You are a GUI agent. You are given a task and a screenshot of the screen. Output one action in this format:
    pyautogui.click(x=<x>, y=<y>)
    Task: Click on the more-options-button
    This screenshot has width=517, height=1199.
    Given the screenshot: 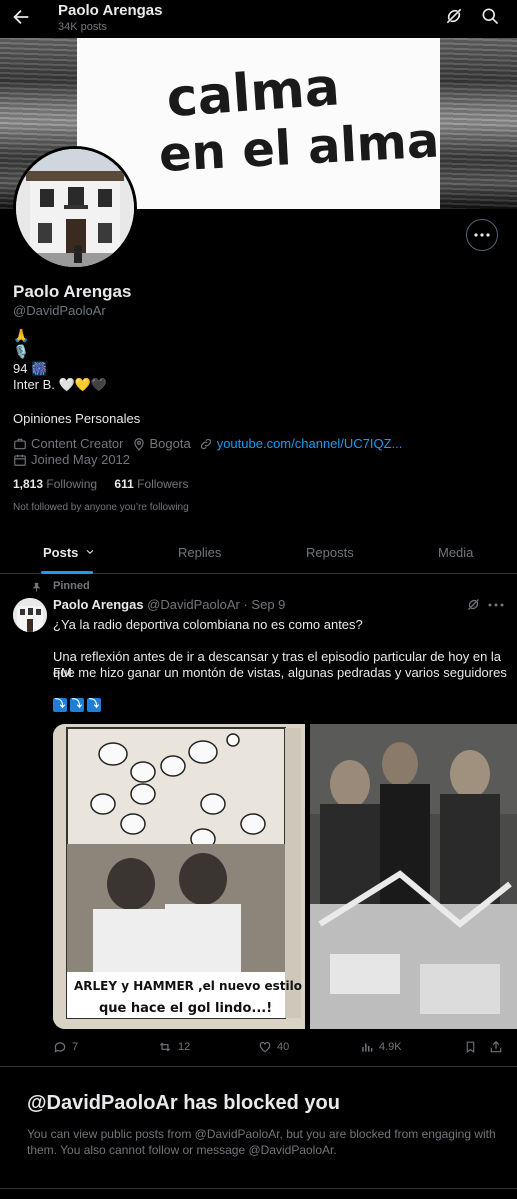 What is the action you would take?
    pyautogui.click(x=482, y=235)
    